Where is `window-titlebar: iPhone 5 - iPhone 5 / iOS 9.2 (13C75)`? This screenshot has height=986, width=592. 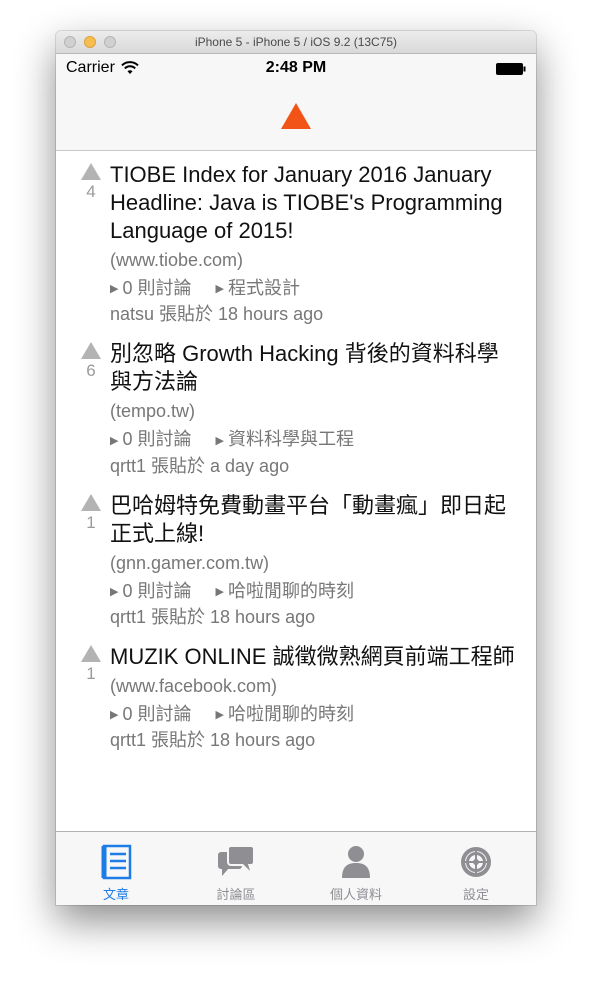 window-titlebar: iPhone 5 - iPhone 5 / iOS 9.2 (13C75) is located at coordinates (296, 42).